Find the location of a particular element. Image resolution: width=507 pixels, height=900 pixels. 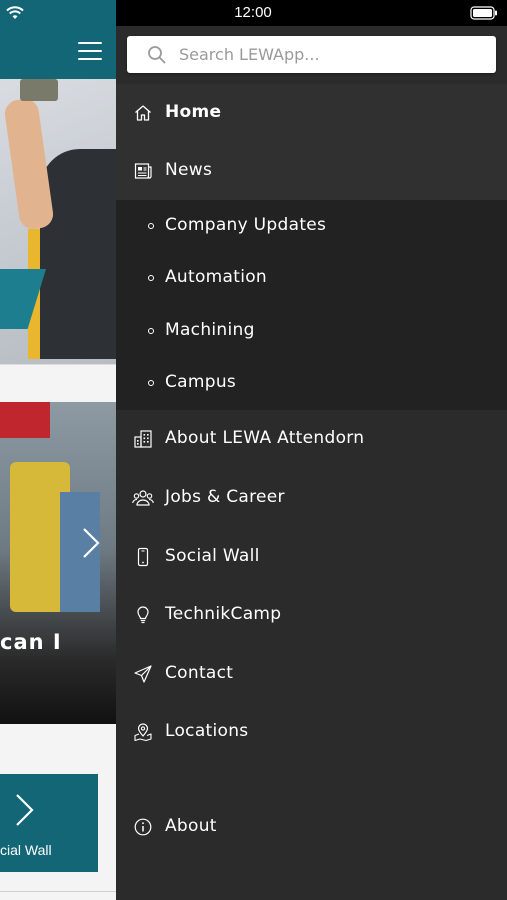

hero-image is located at coordinates (58, 221).